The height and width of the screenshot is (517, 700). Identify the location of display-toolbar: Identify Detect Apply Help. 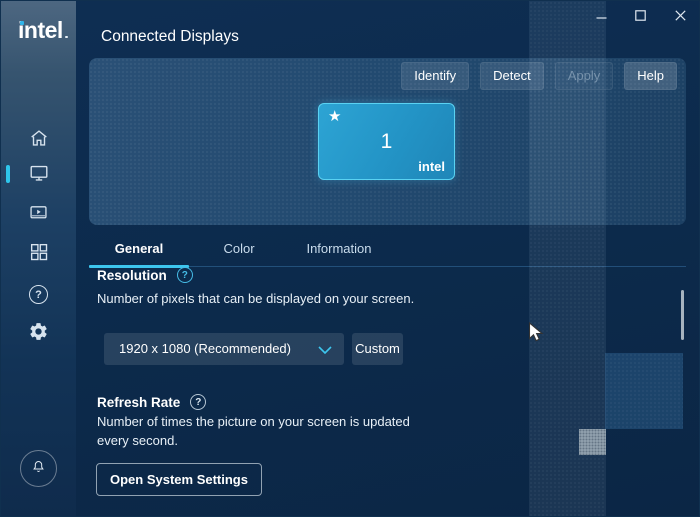
(539, 76).